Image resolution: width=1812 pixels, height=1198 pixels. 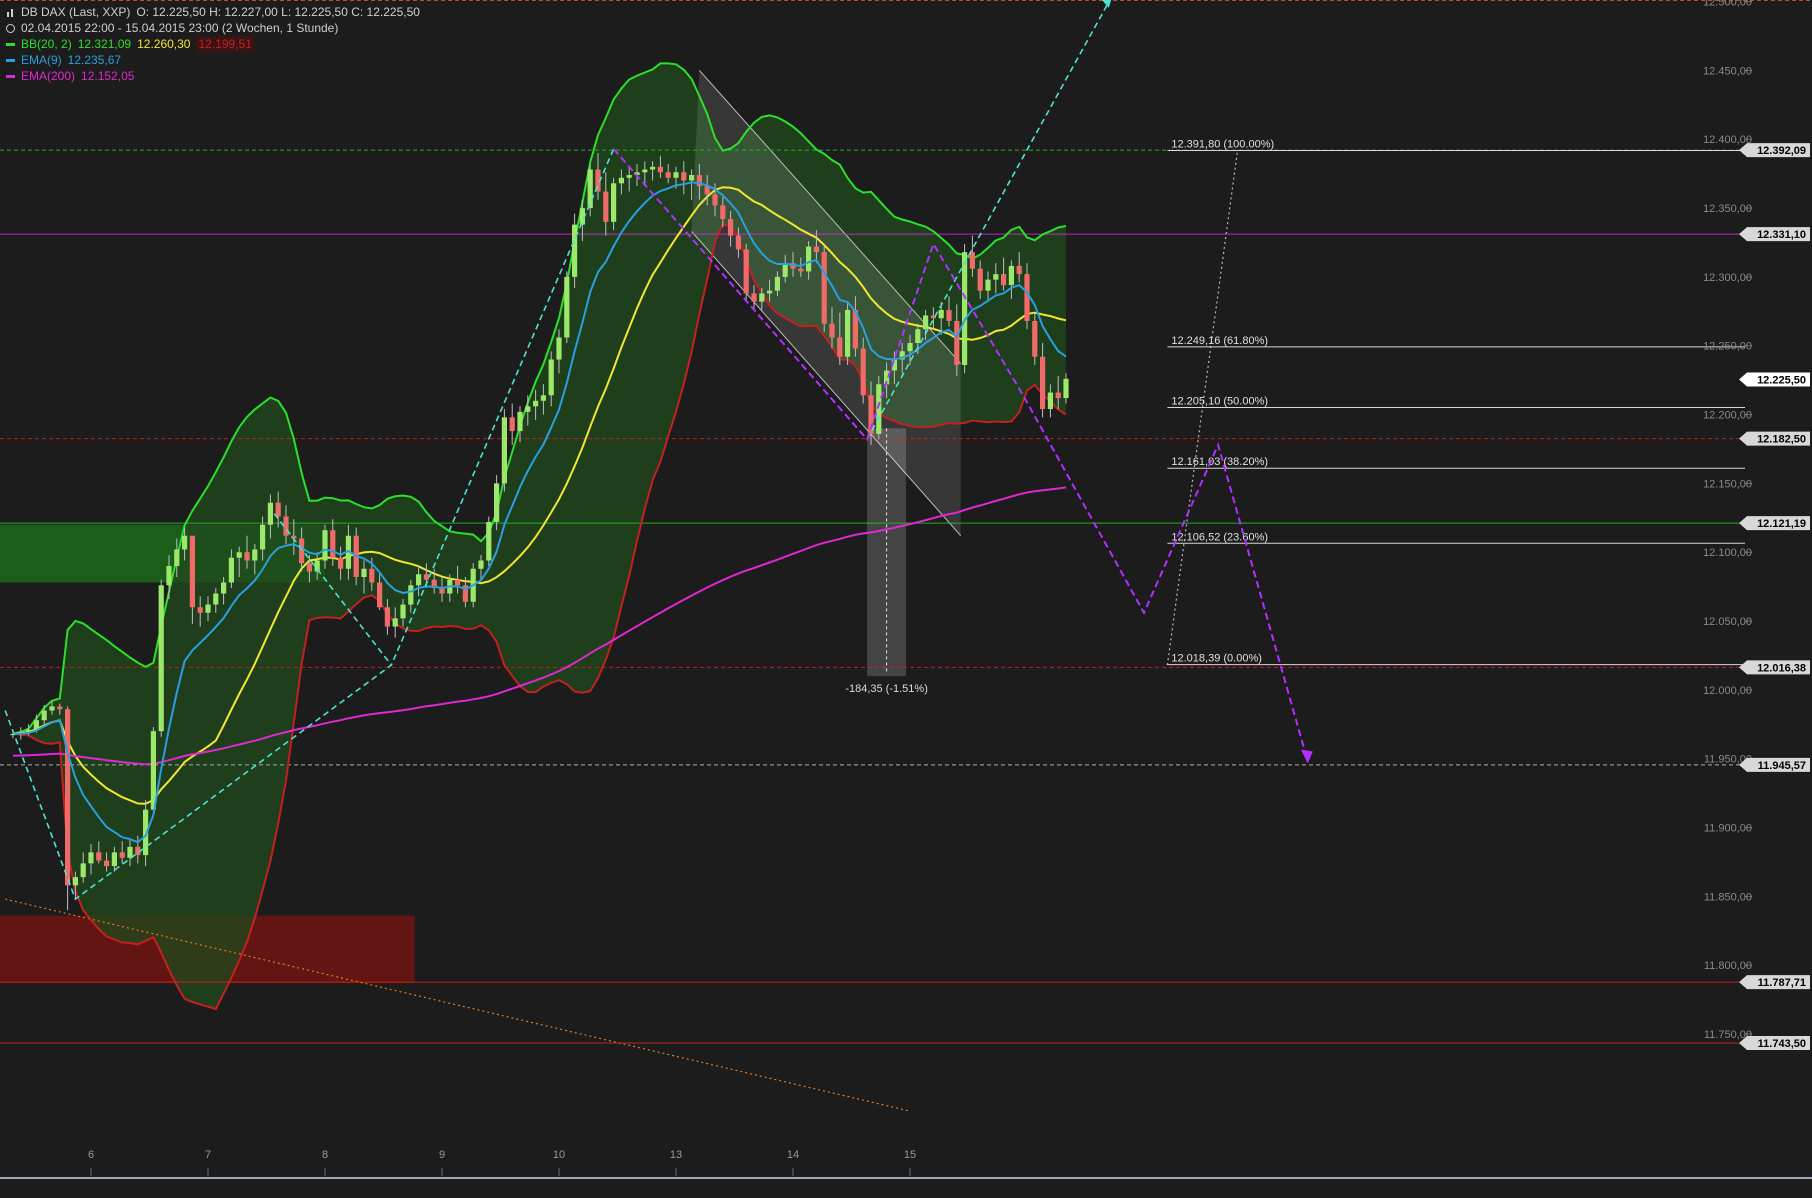 What do you see at coordinates (1219, 402) in the screenshot?
I see `fibonacci-level-label: 12.205,10 (50.00%)` at bounding box center [1219, 402].